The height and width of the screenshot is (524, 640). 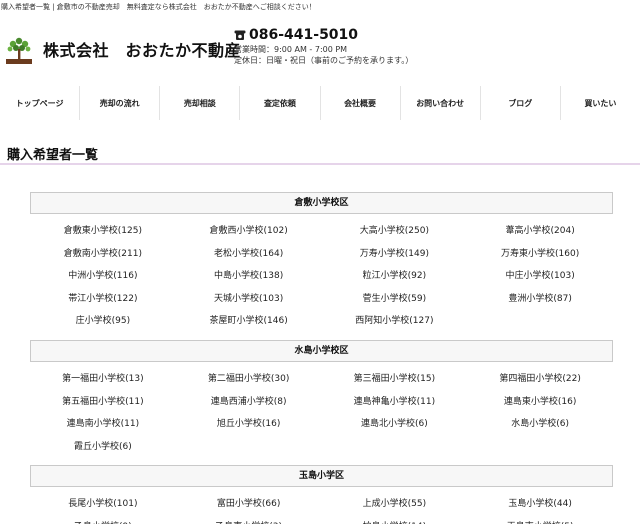 I want to click on school-link: 豊洲小学校(87), so click(x=540, y=299).